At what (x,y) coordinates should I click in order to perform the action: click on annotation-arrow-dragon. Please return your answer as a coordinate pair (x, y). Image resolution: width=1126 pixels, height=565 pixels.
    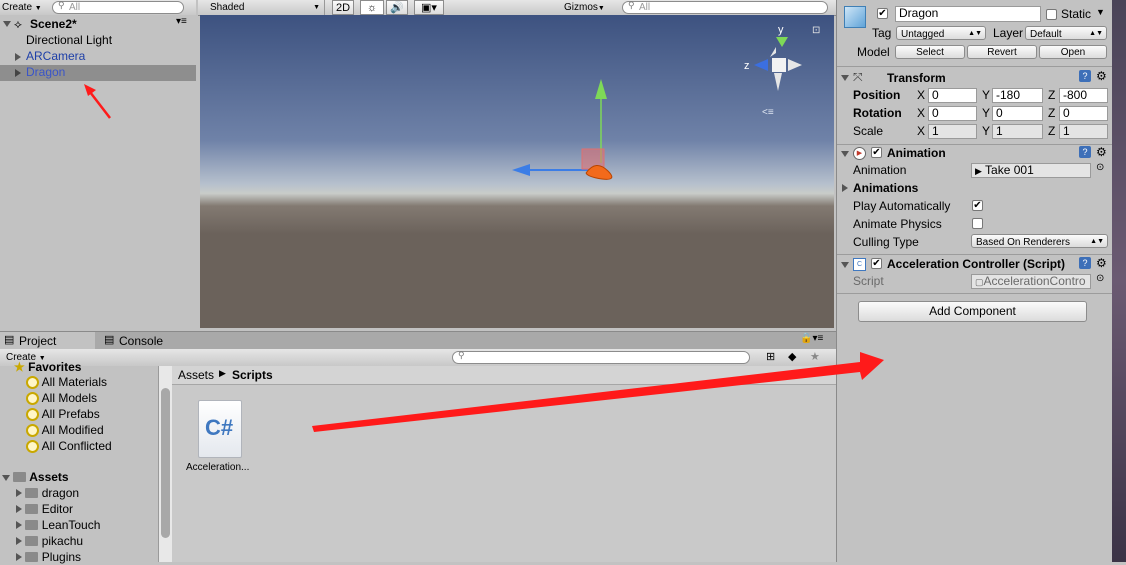
    Looking at the image, I should click on (97, 101).